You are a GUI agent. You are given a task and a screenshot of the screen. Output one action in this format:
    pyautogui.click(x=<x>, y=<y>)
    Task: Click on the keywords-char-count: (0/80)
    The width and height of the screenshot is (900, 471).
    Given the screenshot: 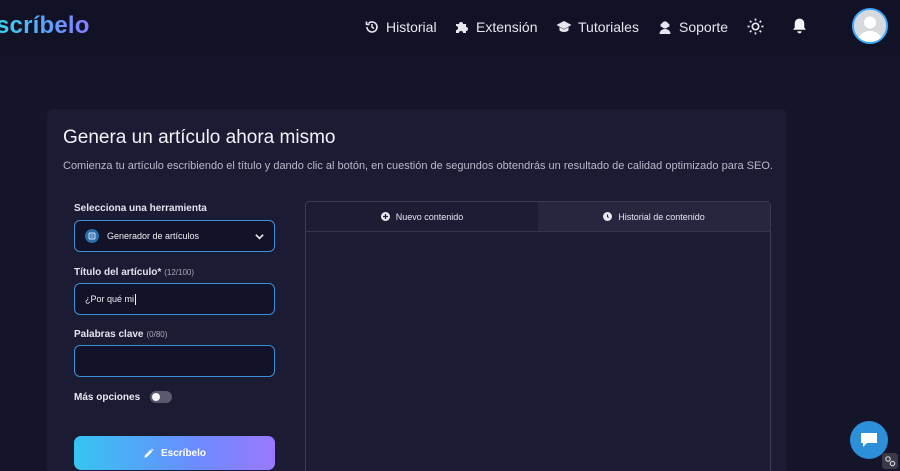 What is the action you would take?
    pyautogui.click(x=157, y=334)
    